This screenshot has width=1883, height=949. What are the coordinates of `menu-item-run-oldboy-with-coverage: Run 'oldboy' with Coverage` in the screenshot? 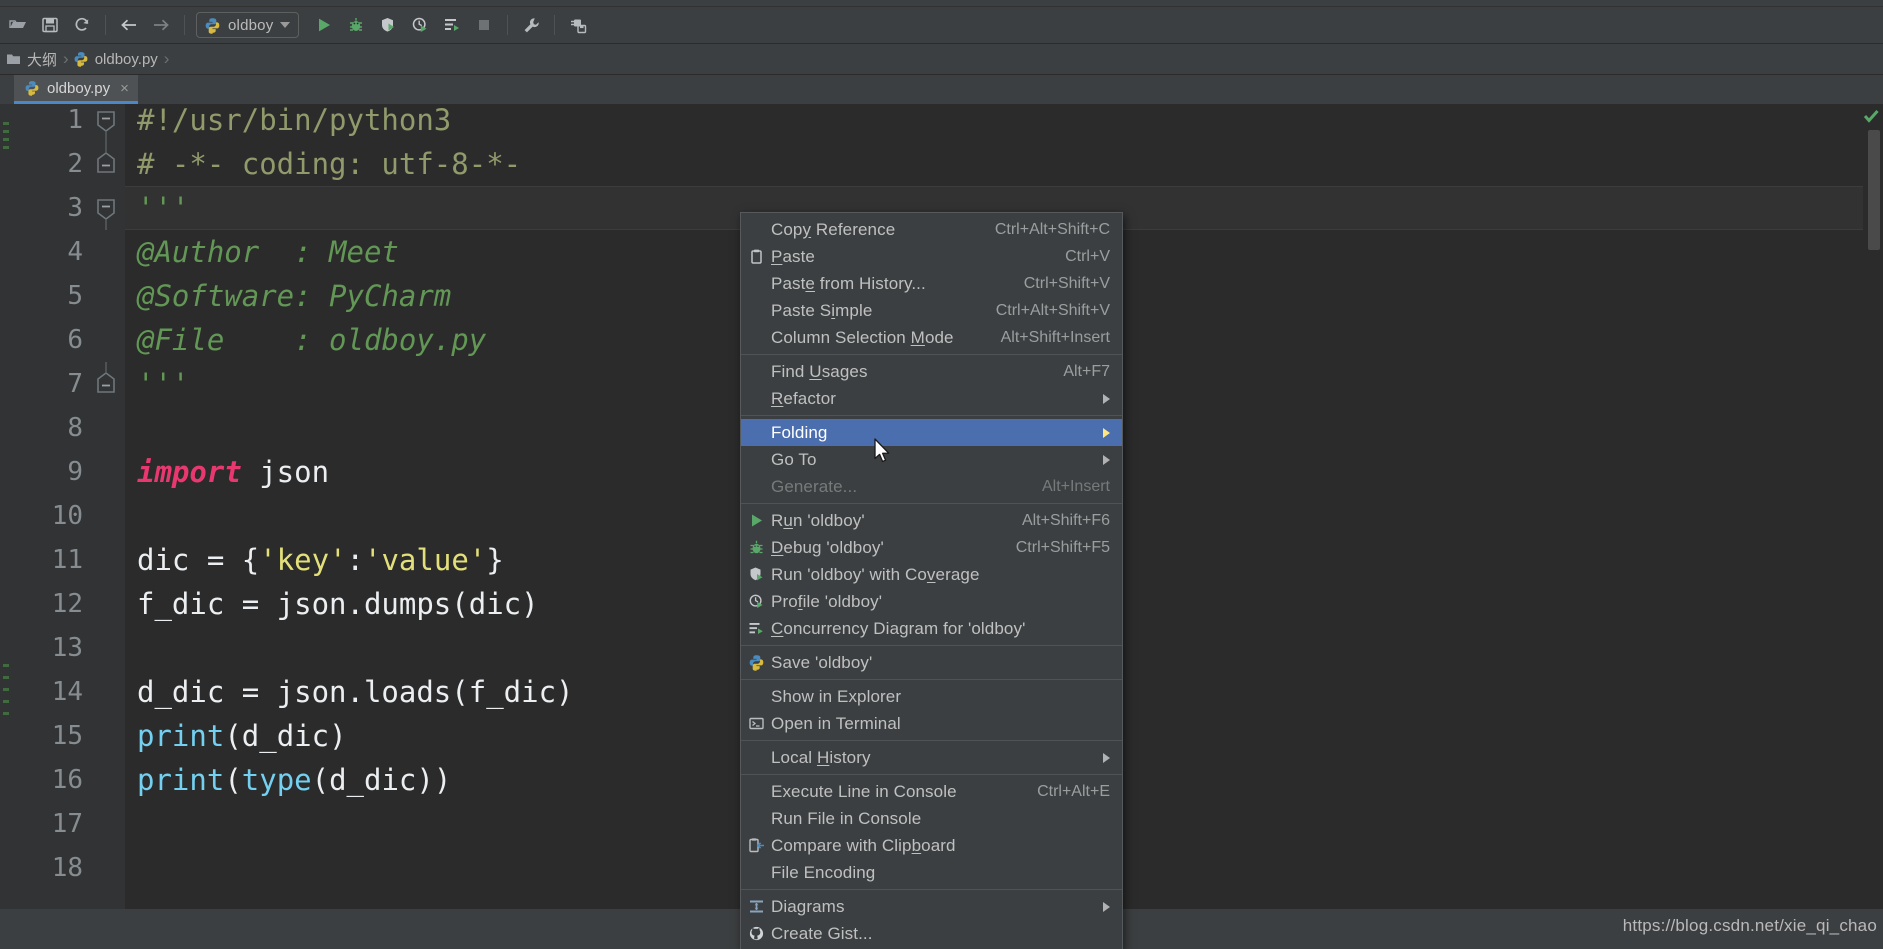 It's located at (931, 574).